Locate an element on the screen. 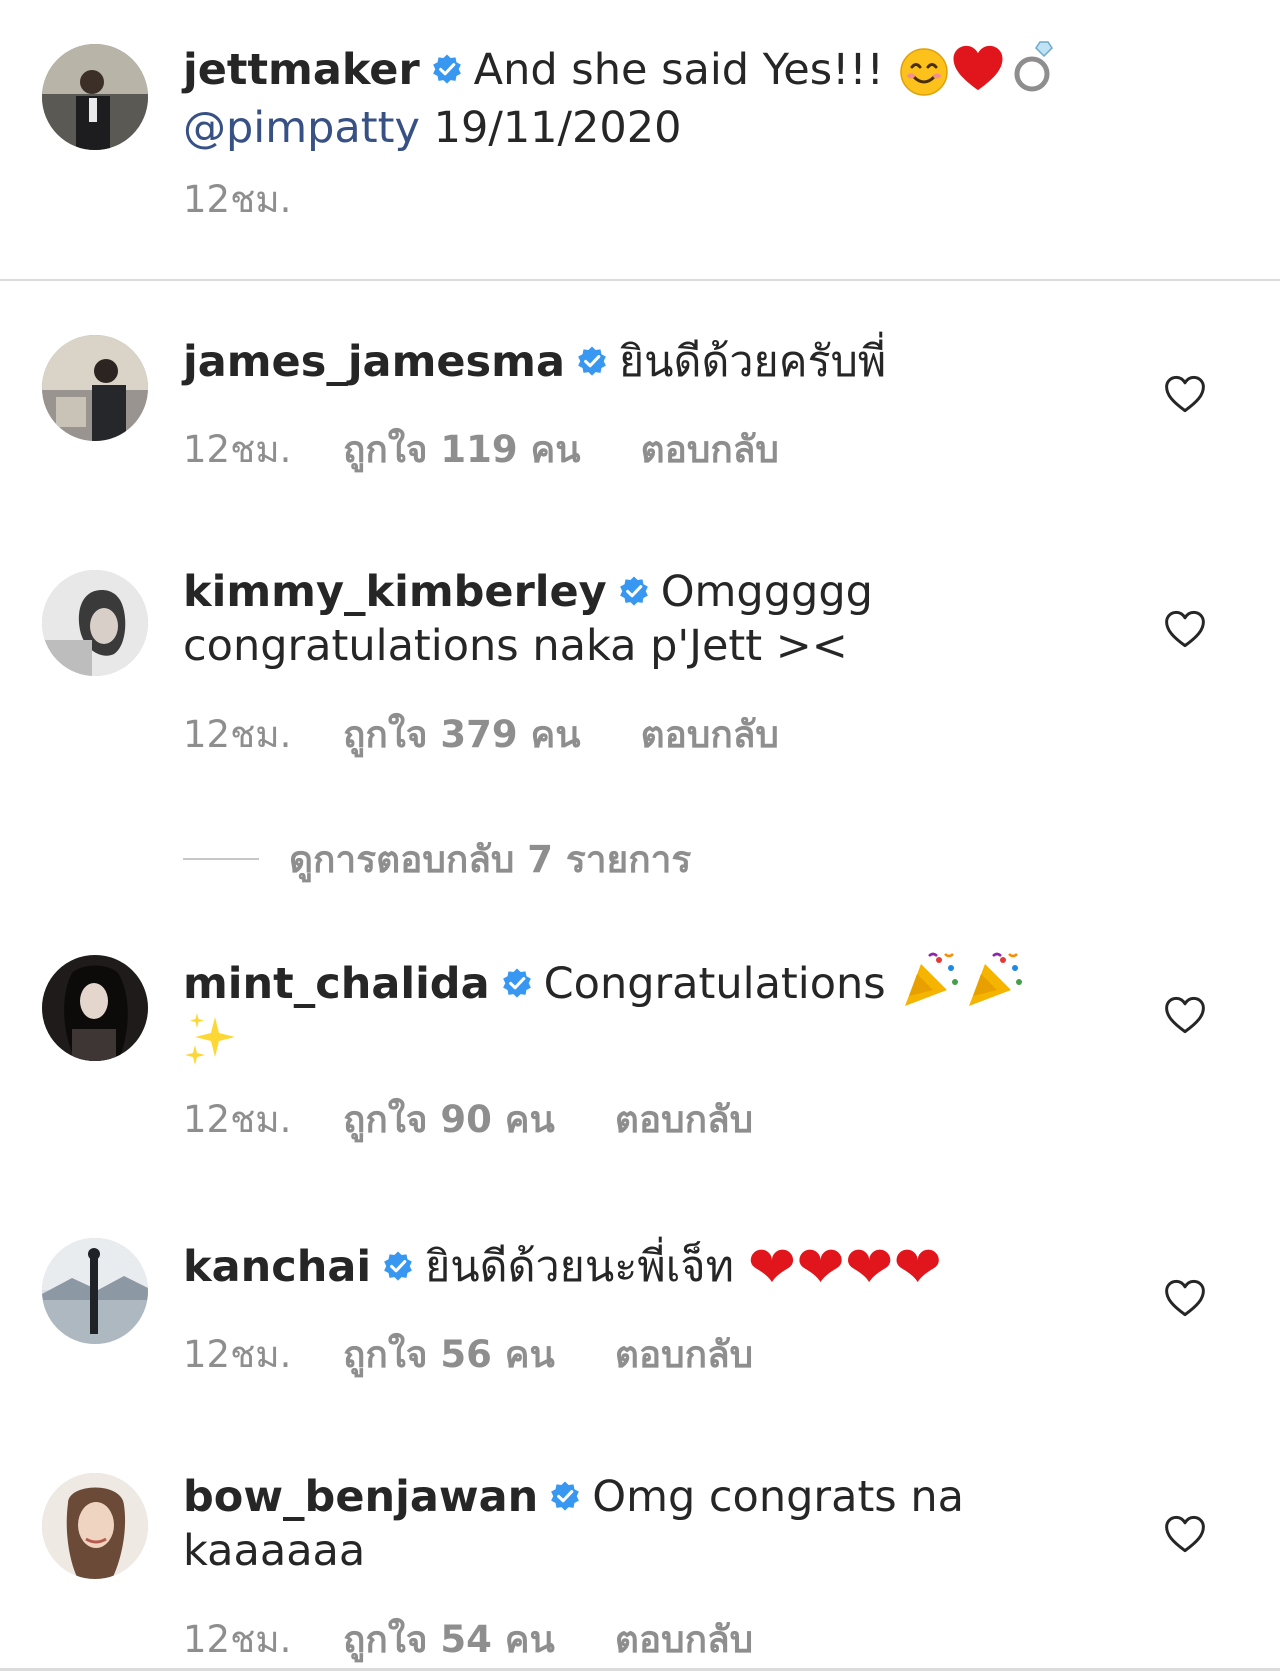 This screenshot has height=1675, width=1280. comment-meta: 12ชม. ถูกใจ 379 คน ตอบกลับ is located at coordinates (481, 734).